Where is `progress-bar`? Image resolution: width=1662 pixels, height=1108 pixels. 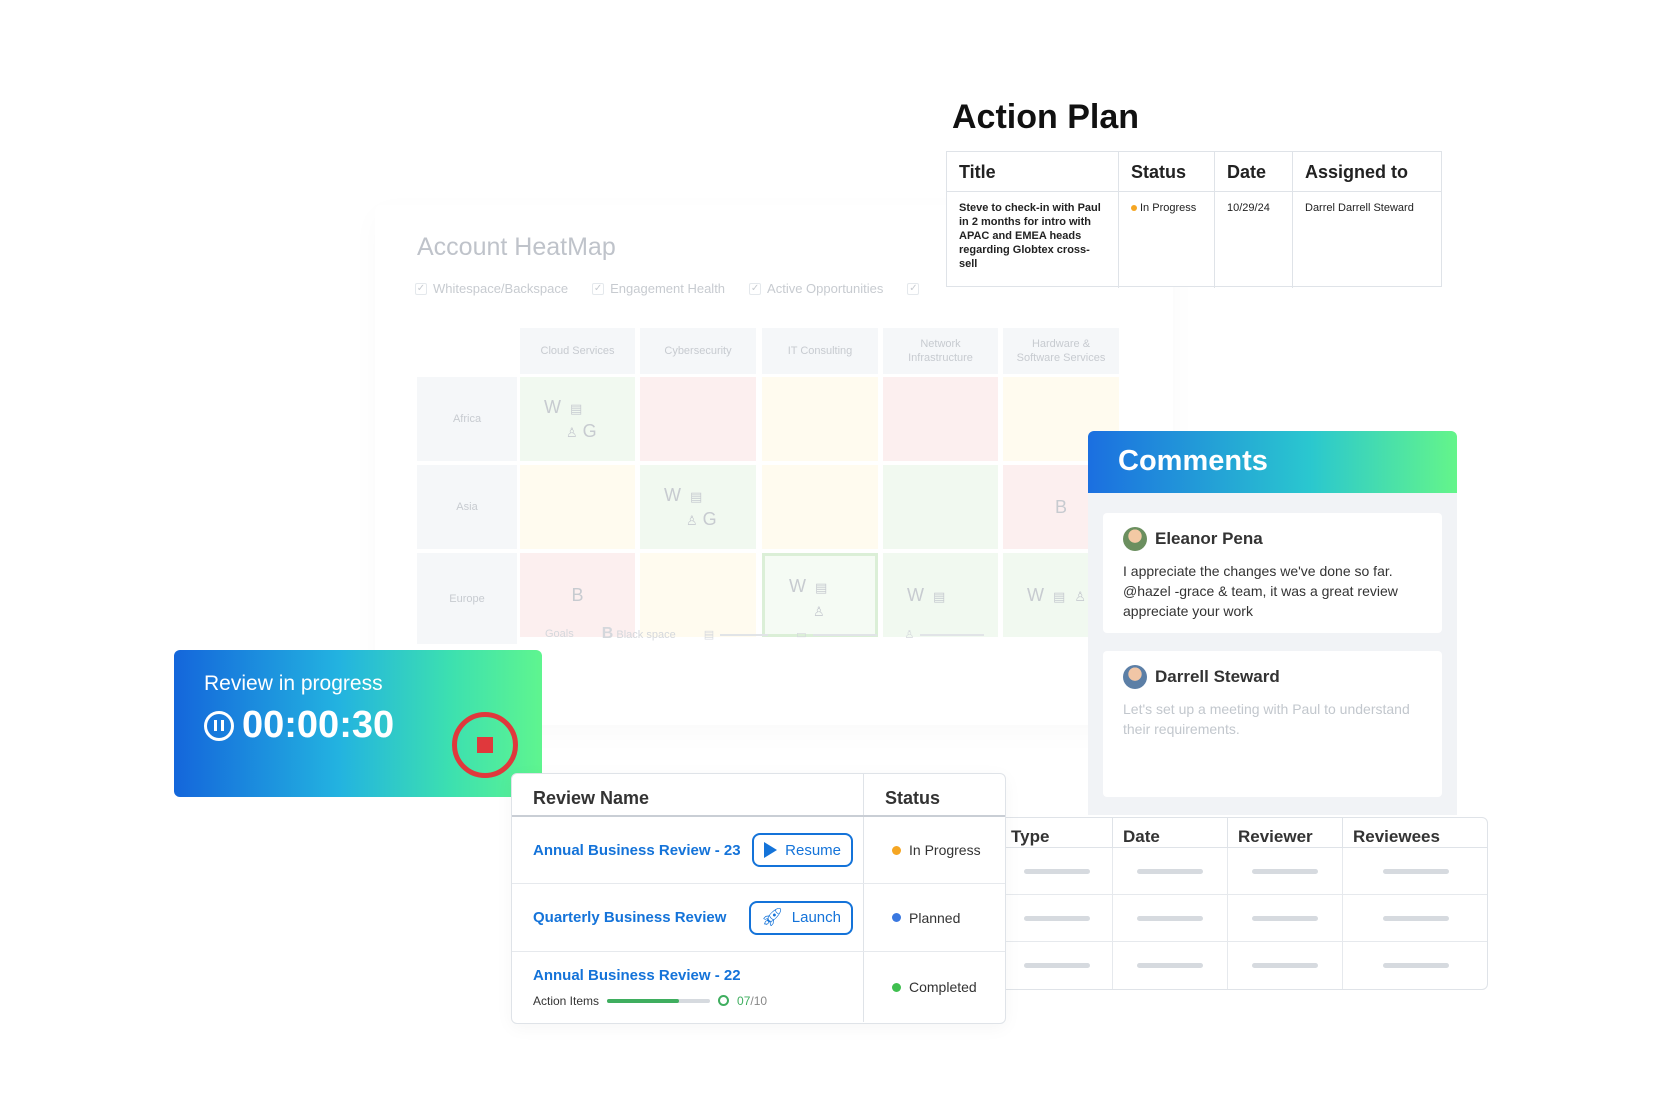
progress-bar is located at coordinates (659, 1000).